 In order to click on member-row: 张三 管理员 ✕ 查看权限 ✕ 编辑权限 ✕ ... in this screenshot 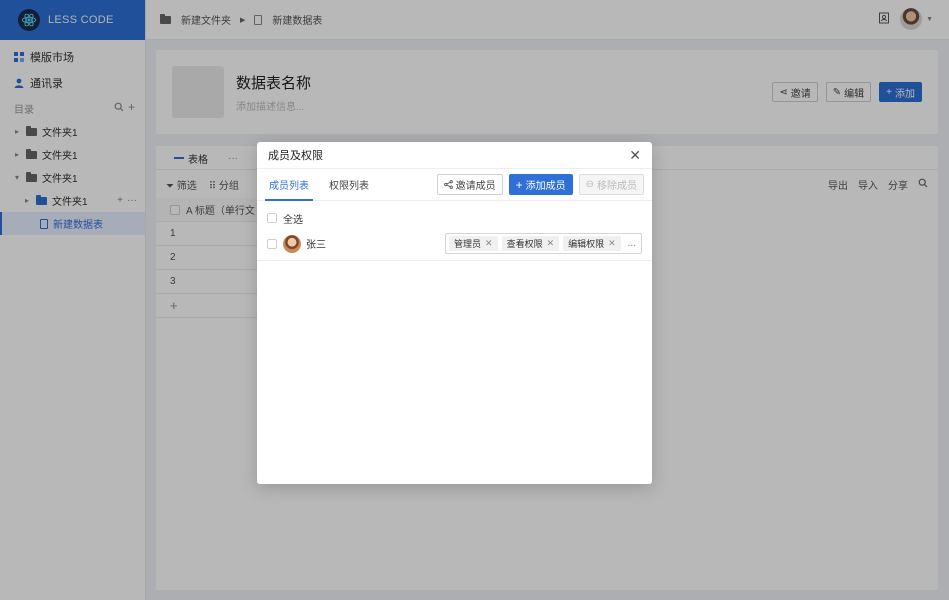, I will do `click(454, 244)`.